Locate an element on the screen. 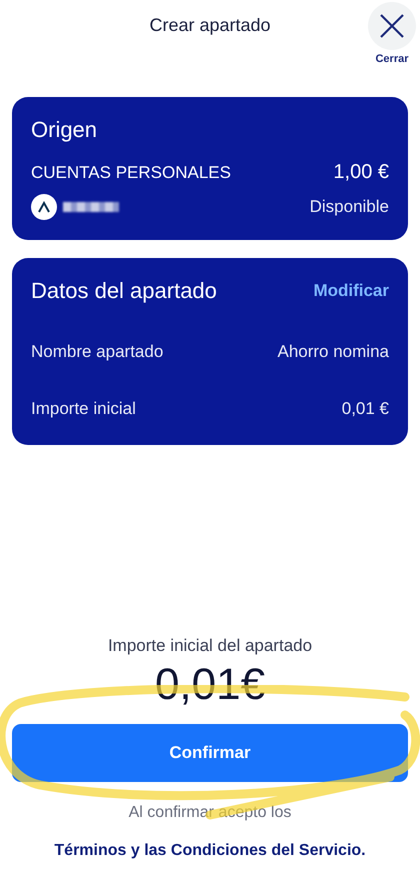 This screenshot has height=870, width=420. close-icon is located at coordinates (392, 26).